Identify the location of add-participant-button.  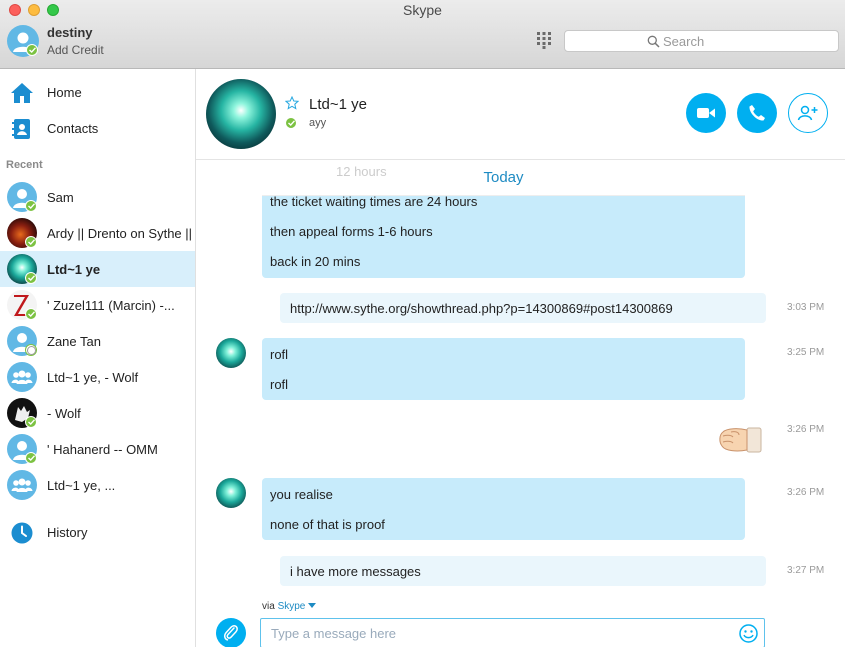
(808, 113).